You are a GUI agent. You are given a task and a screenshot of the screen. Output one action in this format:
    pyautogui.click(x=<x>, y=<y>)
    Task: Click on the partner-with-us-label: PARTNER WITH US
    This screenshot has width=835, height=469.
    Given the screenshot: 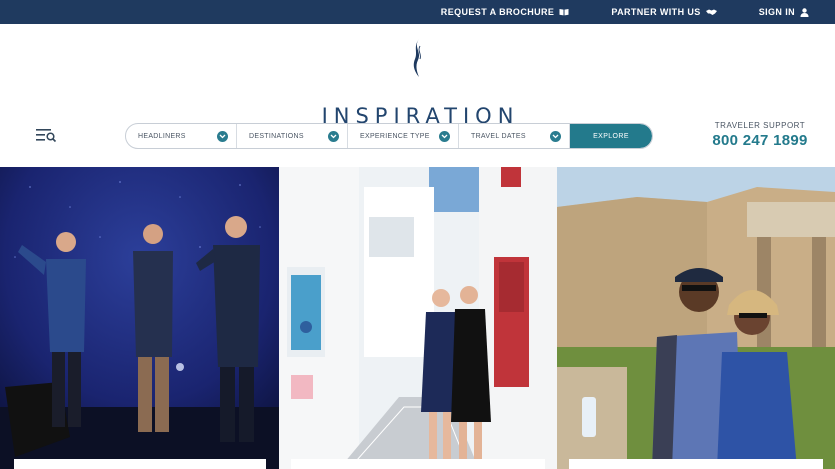 What is the action you would take?
    pyautogui.click(x=656, y=12)
    